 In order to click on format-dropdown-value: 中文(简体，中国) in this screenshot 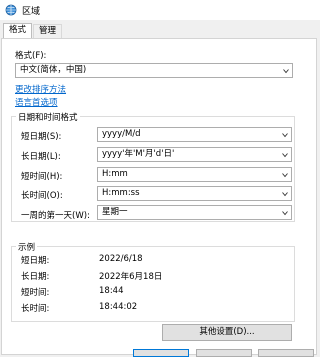, I will do `click(53, 70)`.